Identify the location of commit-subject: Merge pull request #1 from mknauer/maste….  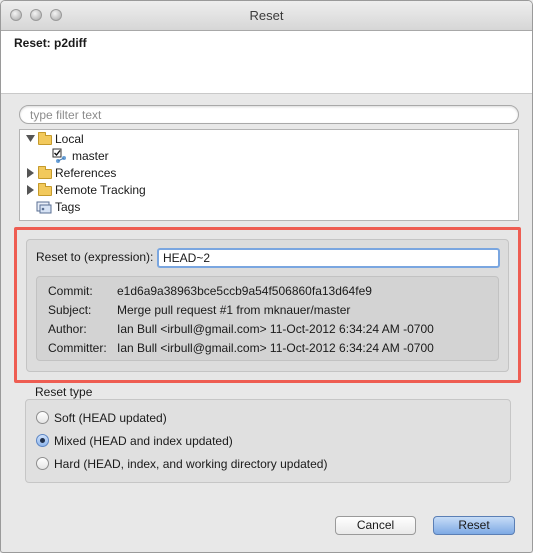
(234, 310).